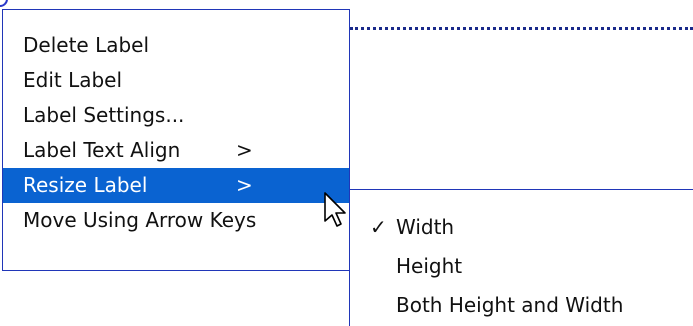 The width and height of the screenshot is (693, 326). I want to click on menu-item-label: Move Using Arrow Keys, so click(140, 220).